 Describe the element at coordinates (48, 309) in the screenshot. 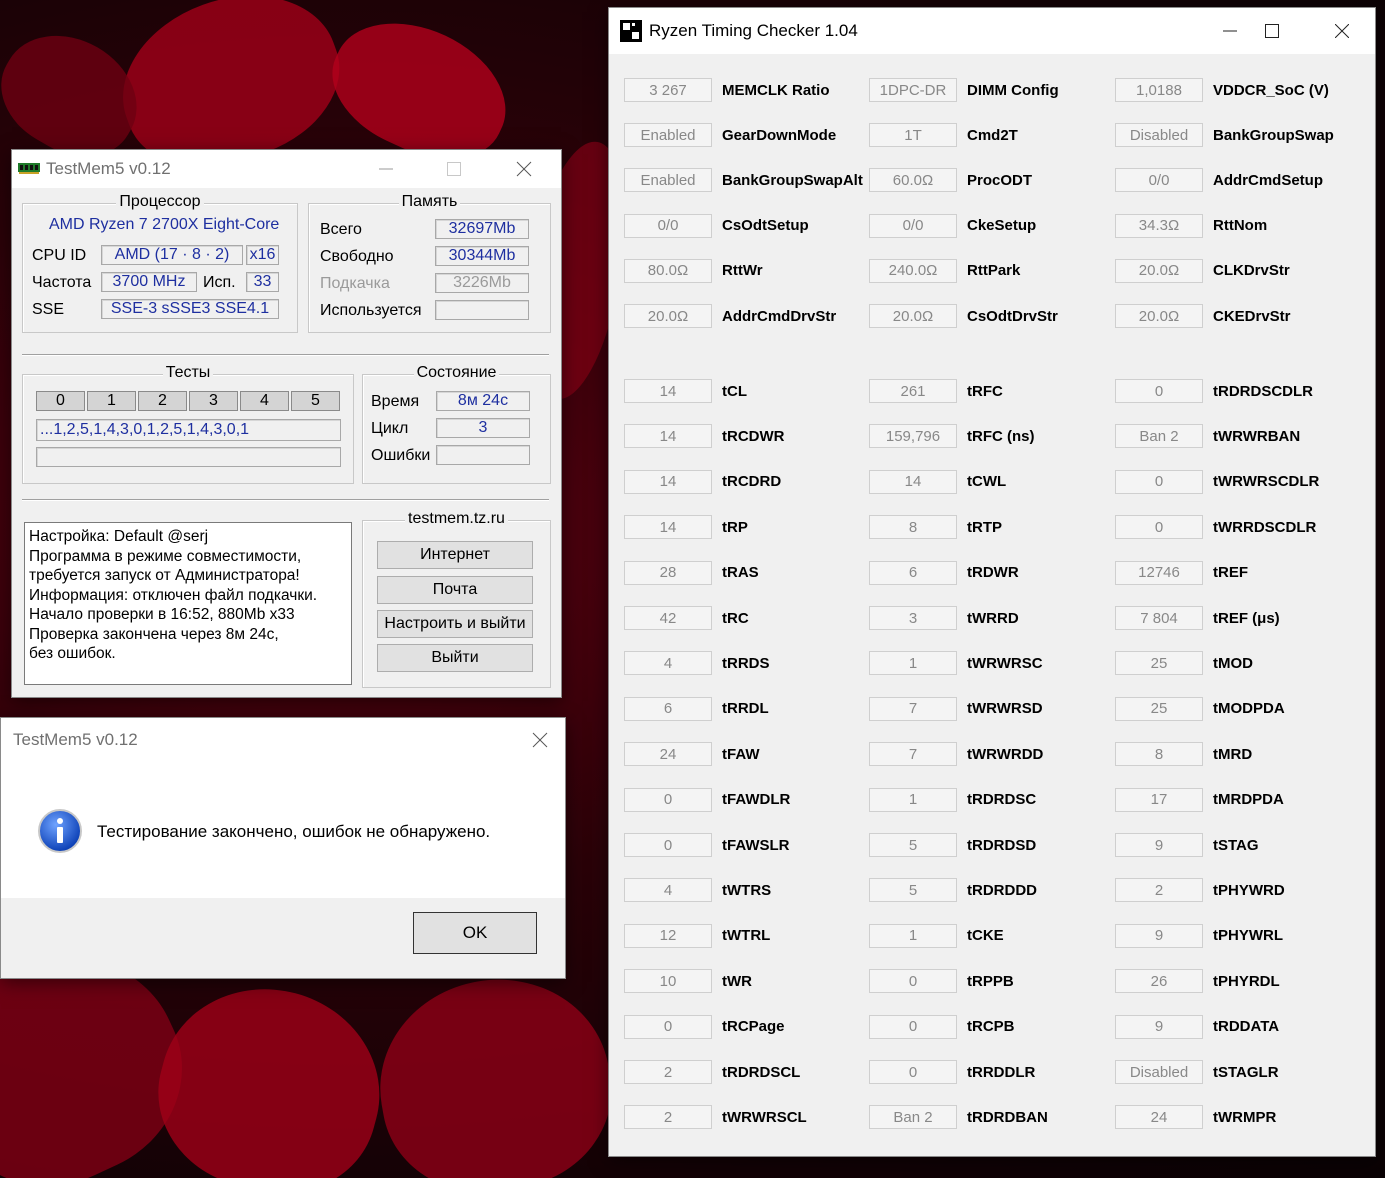

I see `sse-label: SSE` at that location.